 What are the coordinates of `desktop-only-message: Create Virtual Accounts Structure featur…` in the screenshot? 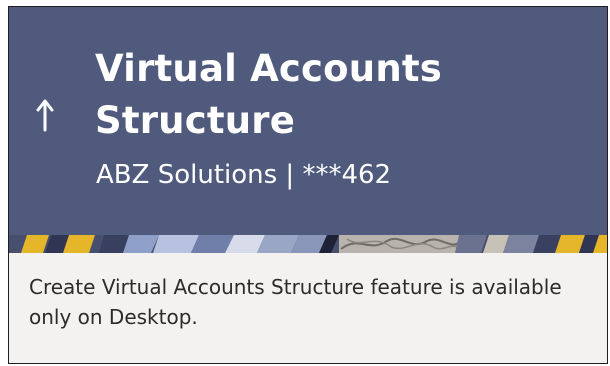 It's located at (295, 302).